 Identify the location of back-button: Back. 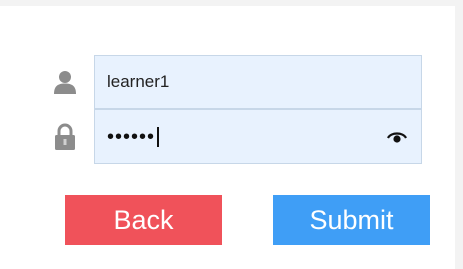
(143, 220).